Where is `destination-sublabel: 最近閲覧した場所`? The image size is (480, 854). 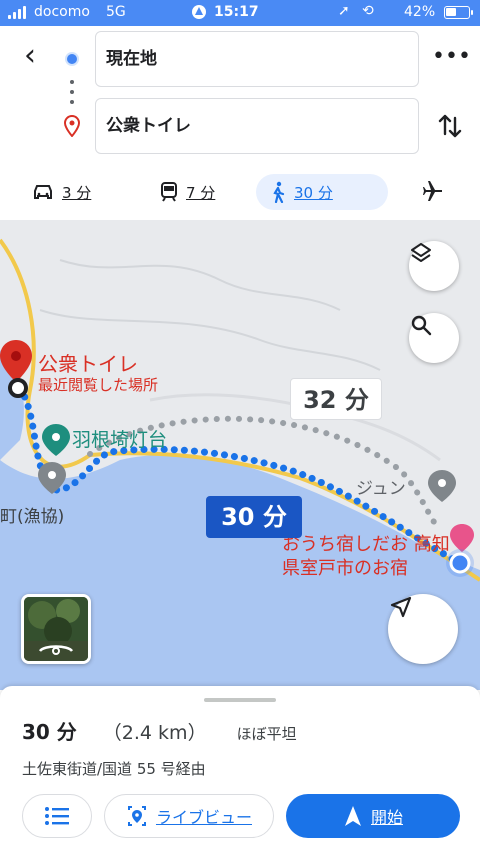 destination-sublabel: 最近閲覧した場所 is located at coordinates (98, 385).